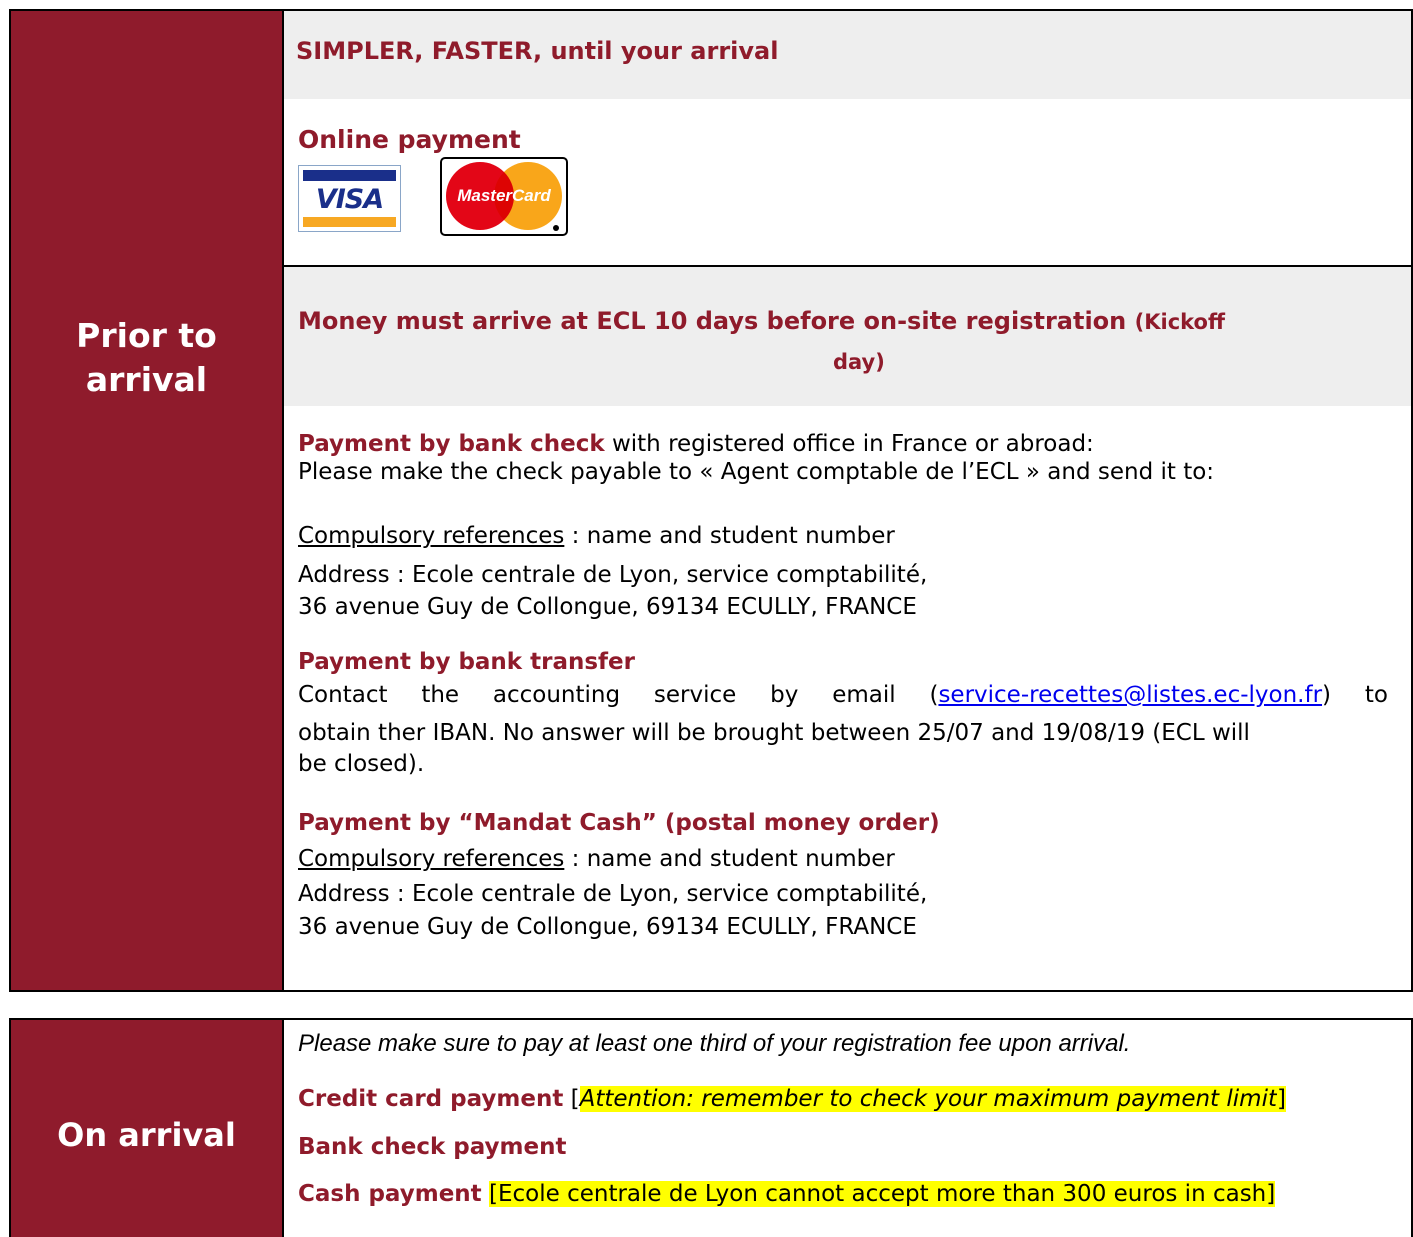 The height and width of the screenshot is (1237, 1413). What do you see at coordinates (859, 362) in the screenshot?
I see `deadline-text-cont: day)` at bounding box center [859, 362].